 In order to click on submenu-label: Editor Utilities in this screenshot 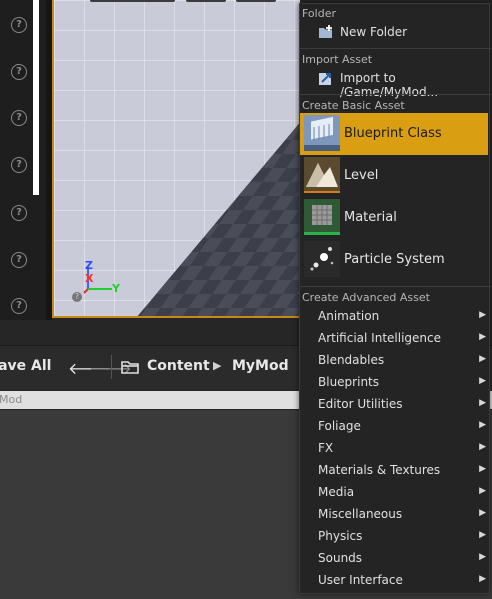, I will do `click(360, 404)`.